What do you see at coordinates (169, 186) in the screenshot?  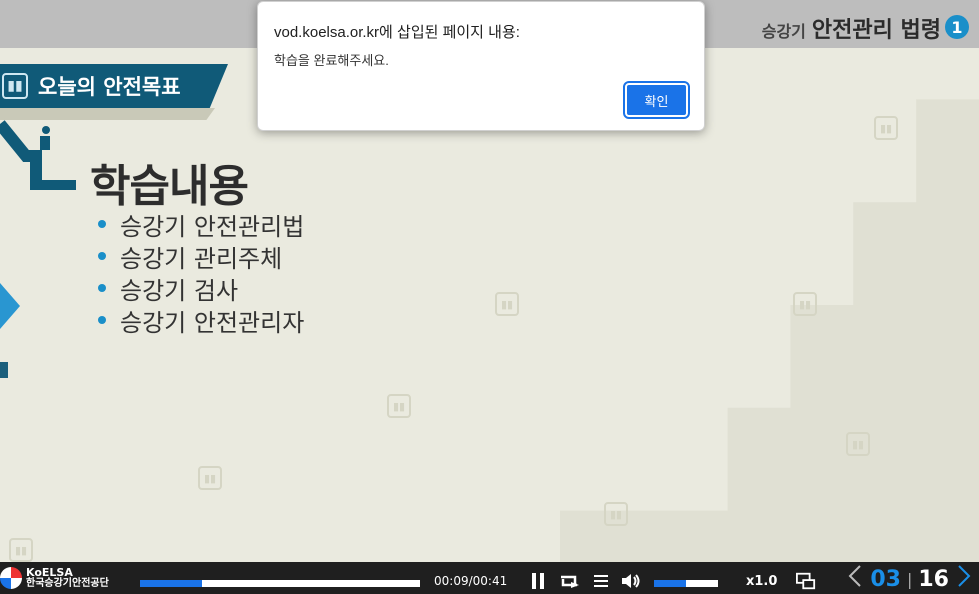 I see `content-title: 학습내용` at bounding box center [169, 186].